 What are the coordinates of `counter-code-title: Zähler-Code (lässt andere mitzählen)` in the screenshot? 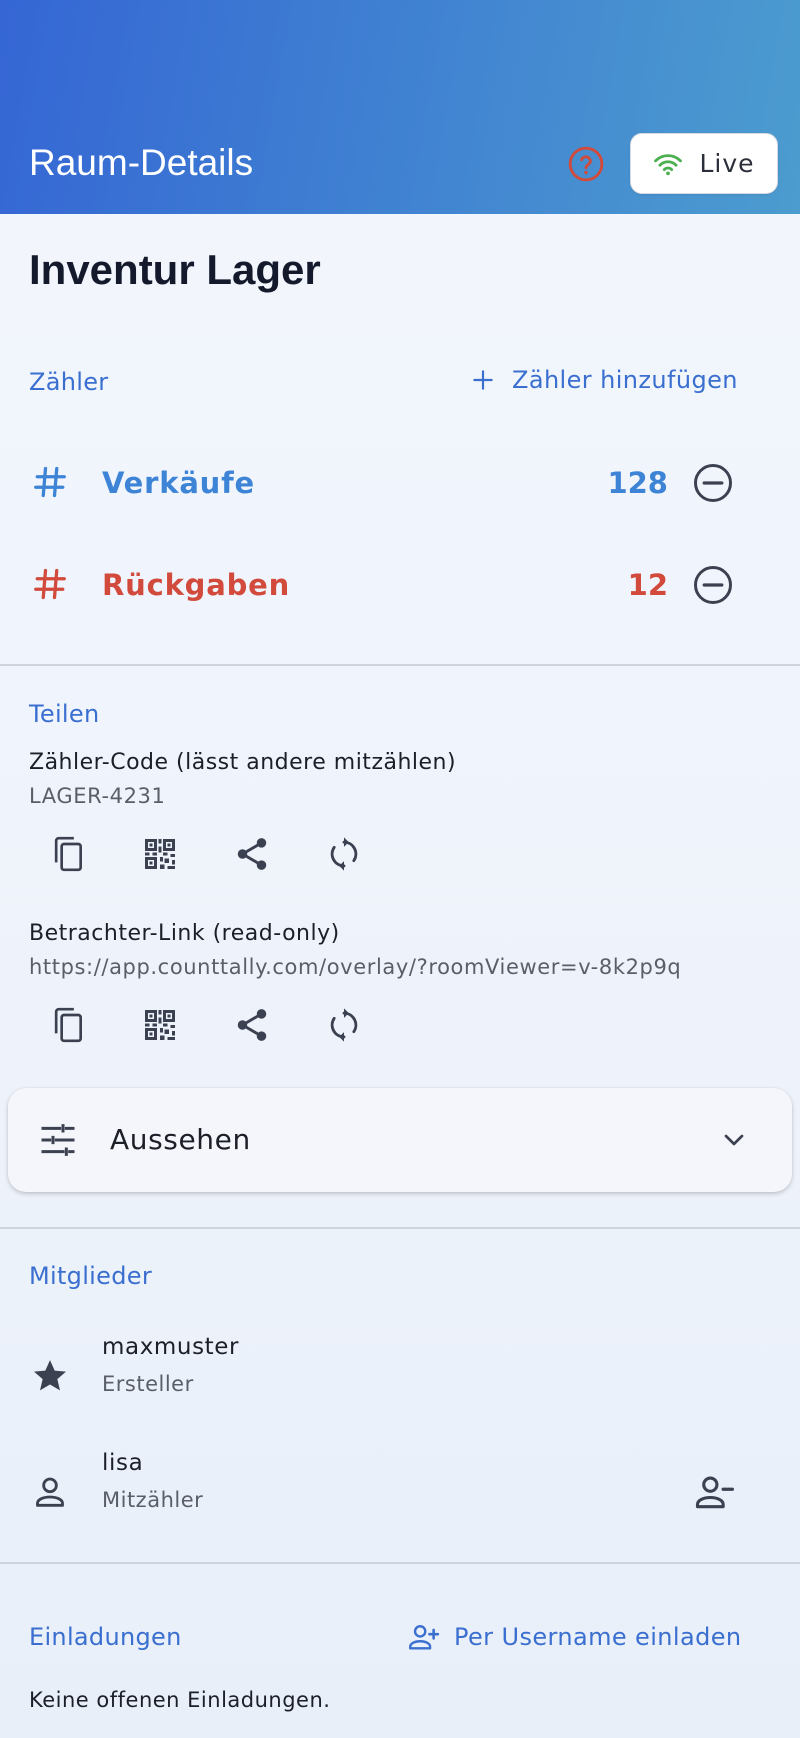 It's located at (243, 762).